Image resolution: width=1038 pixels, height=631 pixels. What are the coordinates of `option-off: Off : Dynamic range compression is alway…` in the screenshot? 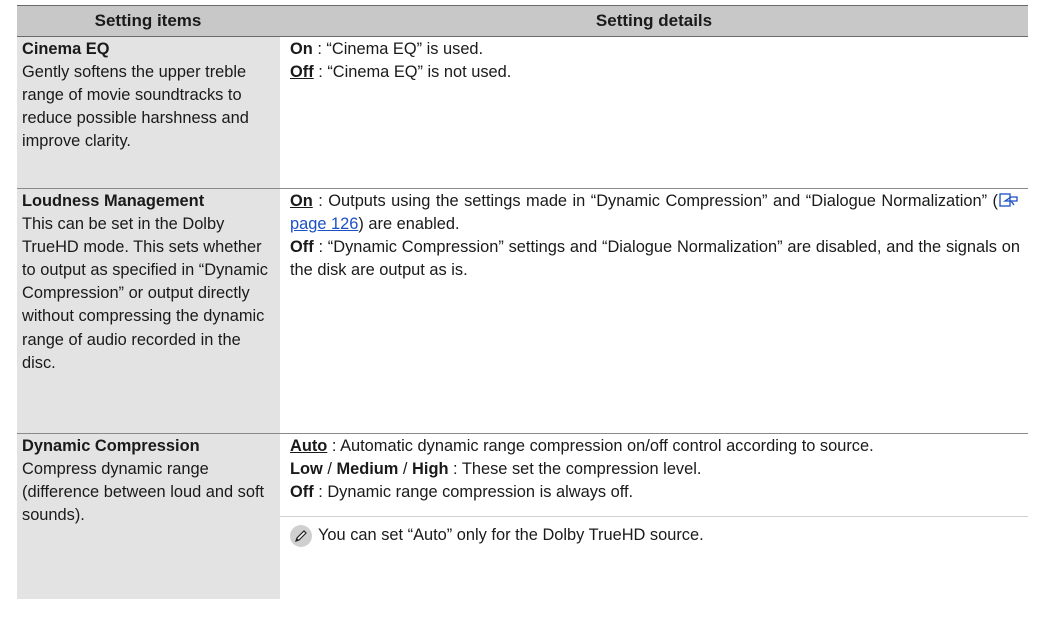 It's located at (462, 492).